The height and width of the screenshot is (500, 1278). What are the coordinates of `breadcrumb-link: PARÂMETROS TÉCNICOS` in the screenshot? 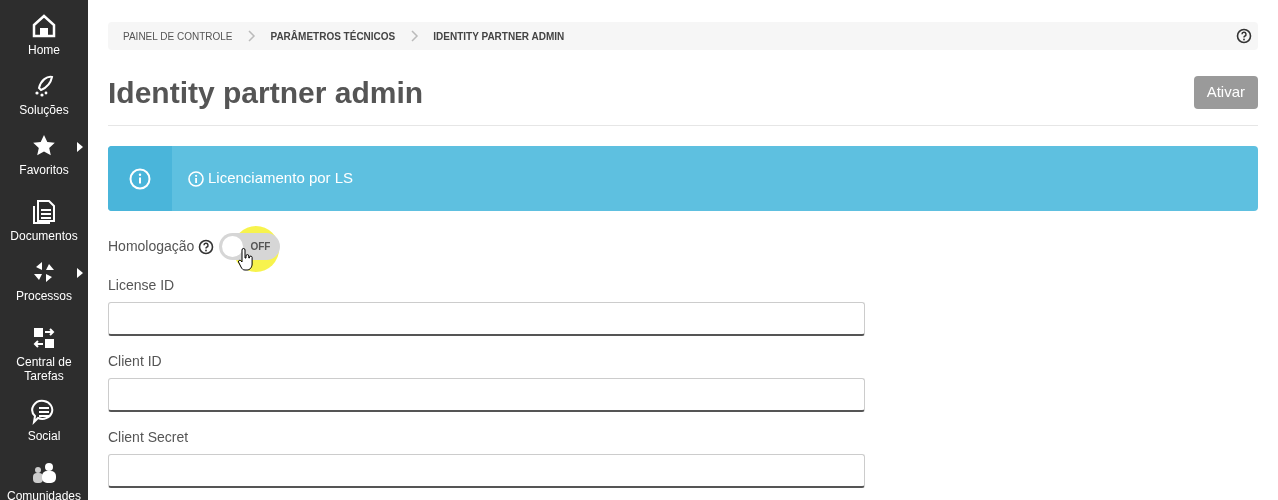 It's located at (333, 36).